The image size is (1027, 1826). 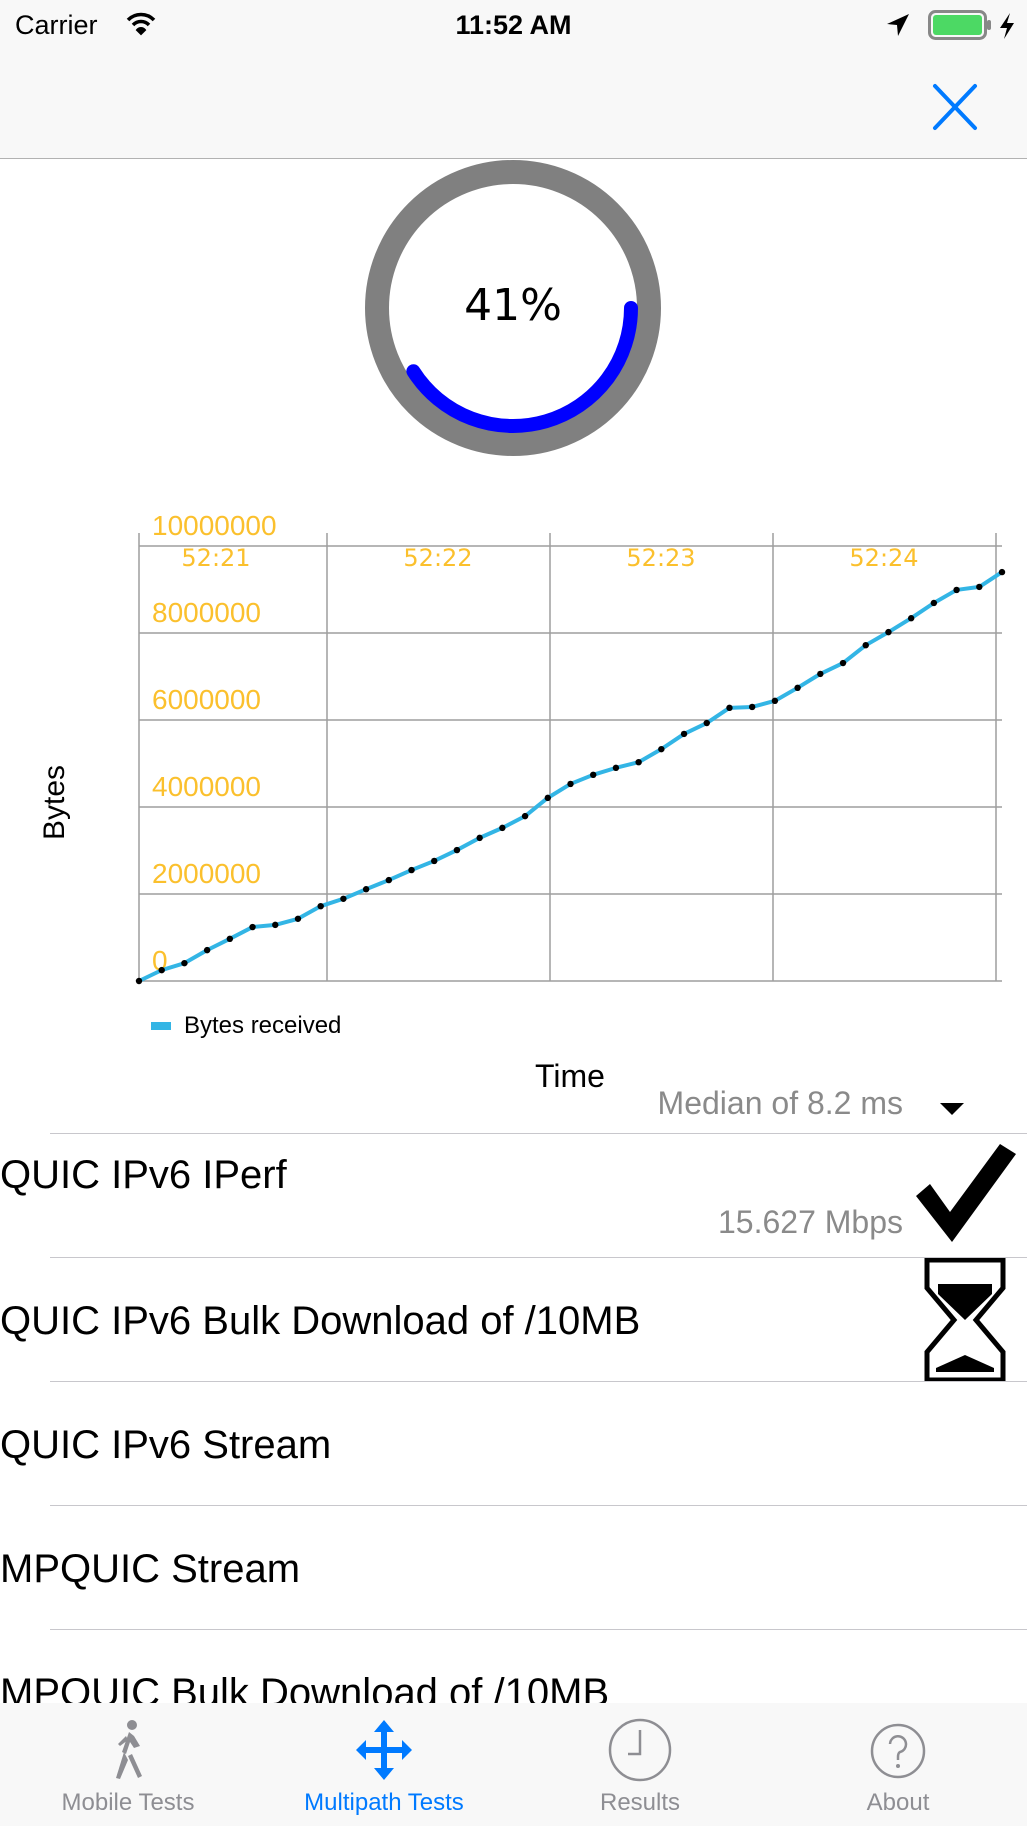 What do you see at coordinates (513, 1443) in the screenshot?
I see `list-item: QUIC IPv6 Stream` at bounding box center [513, 1443].